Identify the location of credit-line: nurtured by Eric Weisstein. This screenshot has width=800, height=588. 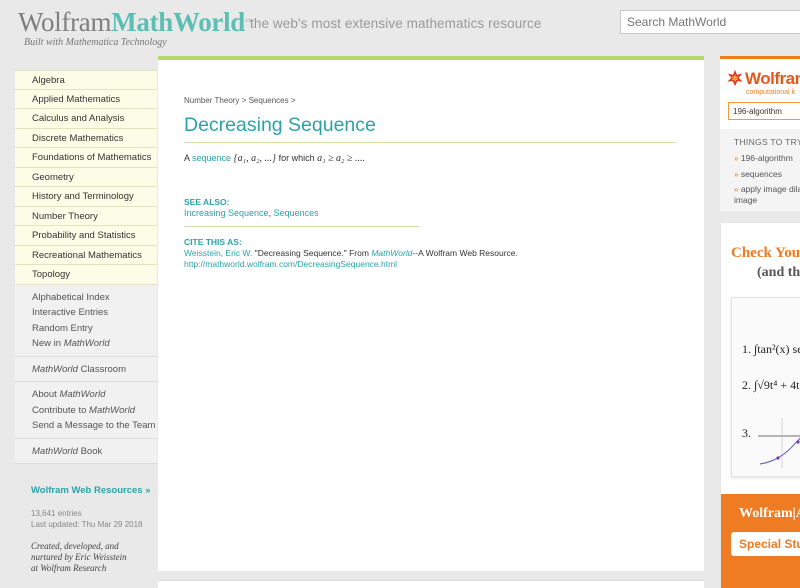
(79, 557).